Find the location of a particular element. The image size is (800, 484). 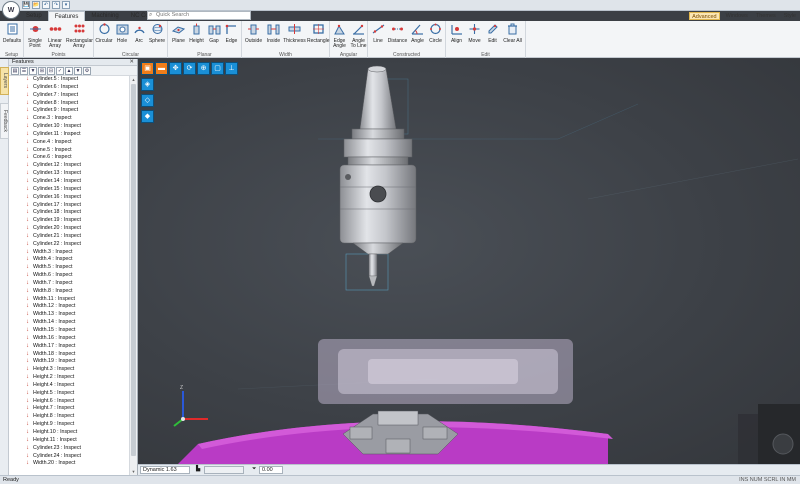

tree-item: ↓ Cylinder.5 : Inspect is located at coordinates (69, 80).